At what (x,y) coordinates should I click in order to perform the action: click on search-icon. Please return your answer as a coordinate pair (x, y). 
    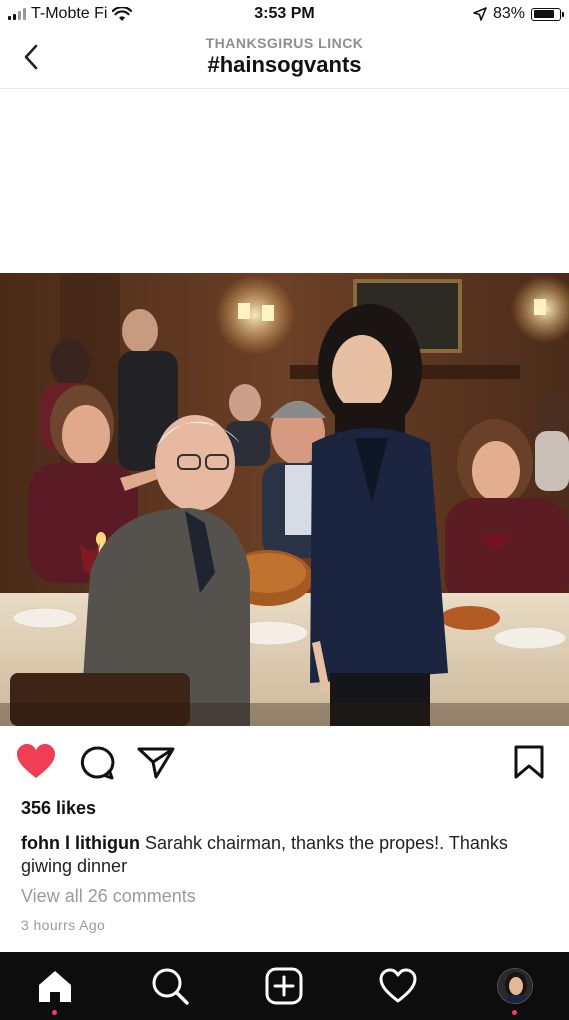
    Looking at the image, I should click on (170, 986).